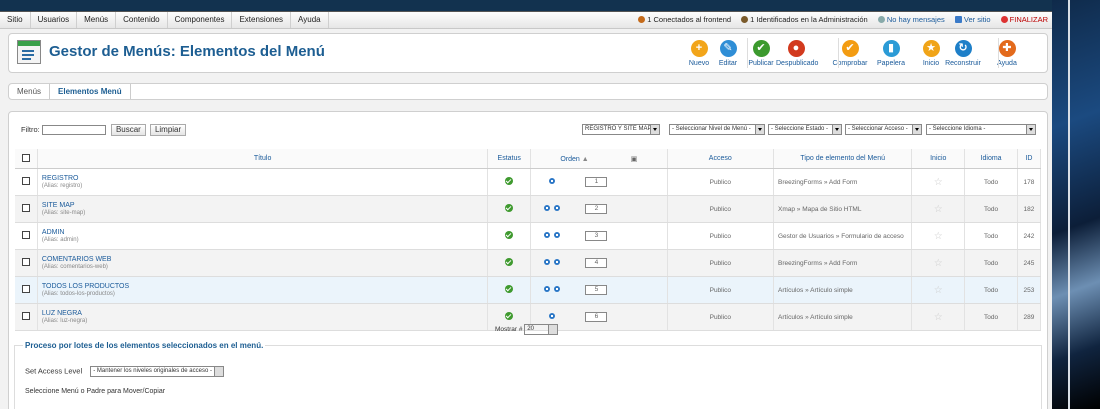 This screenshot has width=1100, height=409. What do you see at coordinates (128, 130) in the screenshot?
I see `search-button: Buscar` at bounding box center [128, 130].